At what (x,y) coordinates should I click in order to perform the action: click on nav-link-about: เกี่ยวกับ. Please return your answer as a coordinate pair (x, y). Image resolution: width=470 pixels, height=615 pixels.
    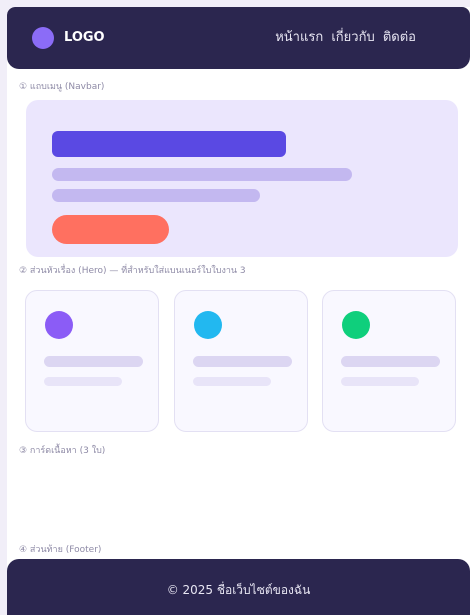
    Looking at the image, I should click on (352, 37).